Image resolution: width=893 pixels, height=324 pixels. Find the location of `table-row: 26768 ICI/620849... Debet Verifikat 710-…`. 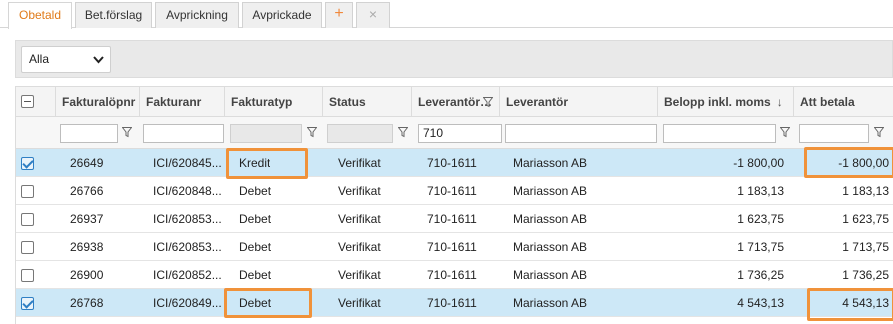

table-row: 26768 ICI/620849... Debet Verifikat 710-… is located at coordinates (454, 303).